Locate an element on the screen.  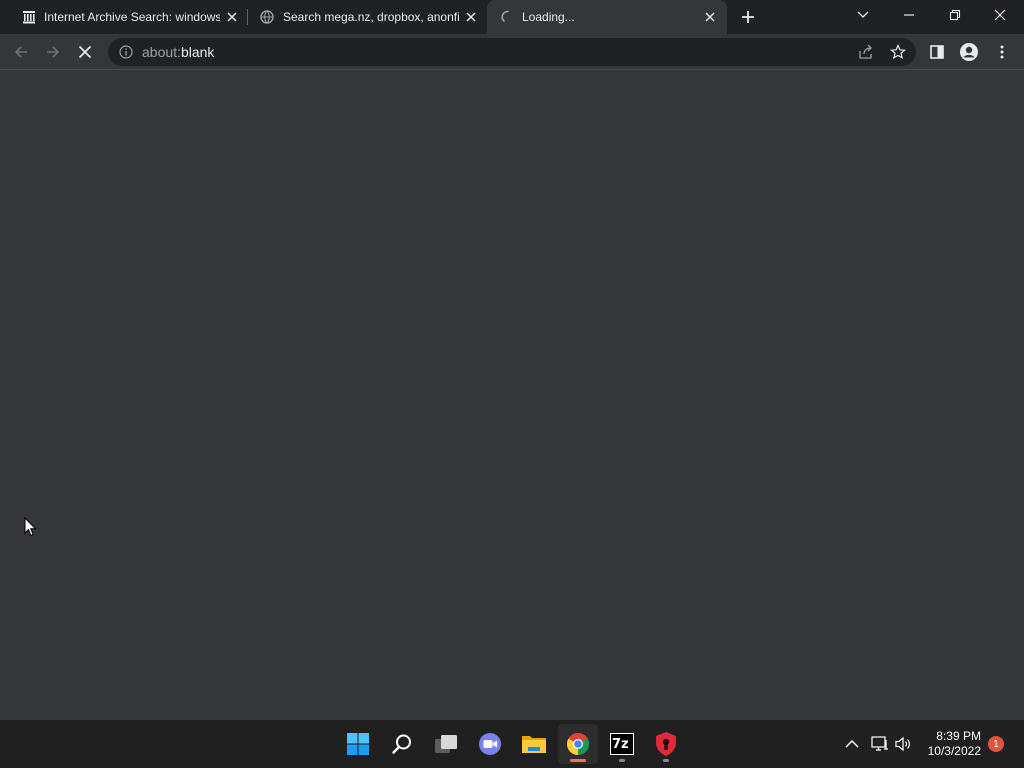
archive-icon is located at coordinates (29, 17).